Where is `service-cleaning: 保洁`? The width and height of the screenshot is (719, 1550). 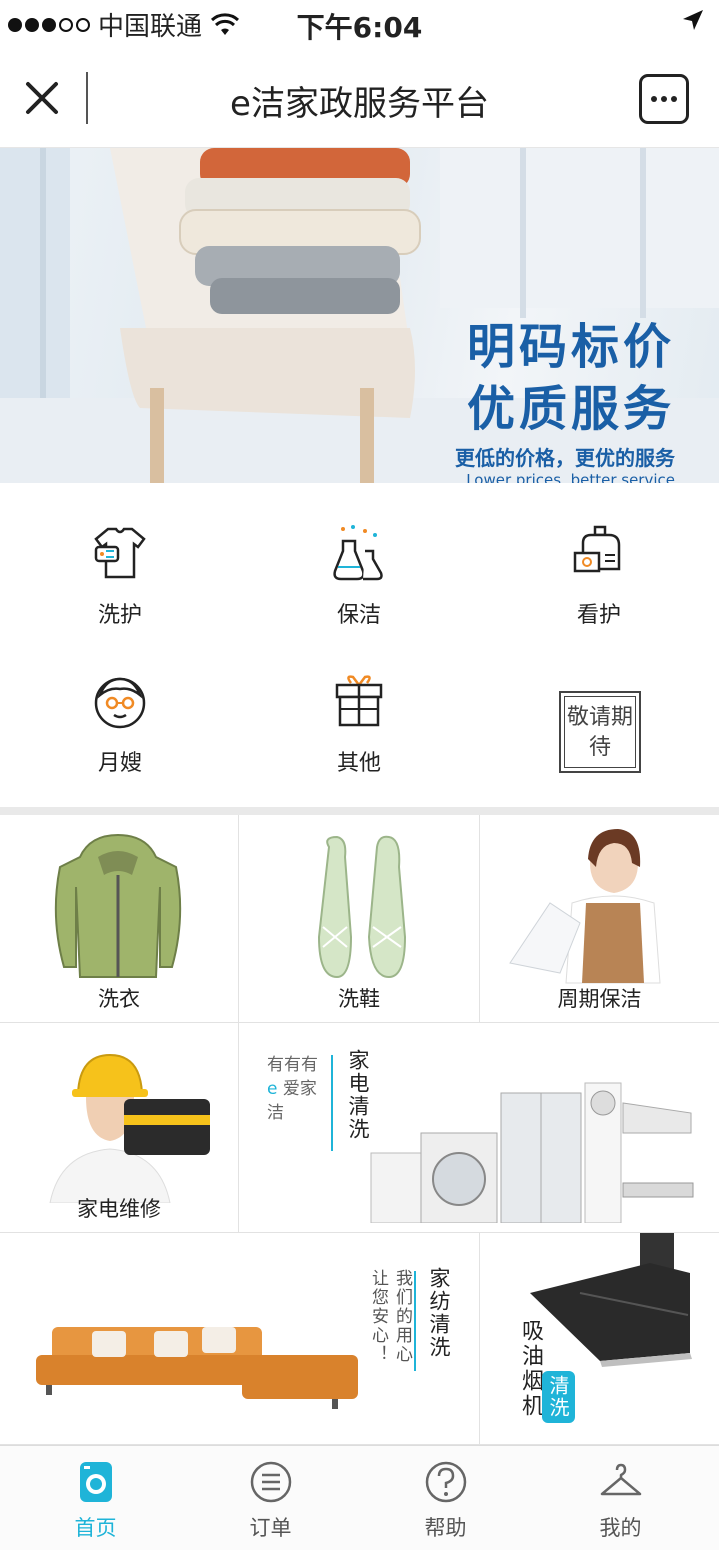 service-cleaning: 保洁 is located at coordinates (359, 576).